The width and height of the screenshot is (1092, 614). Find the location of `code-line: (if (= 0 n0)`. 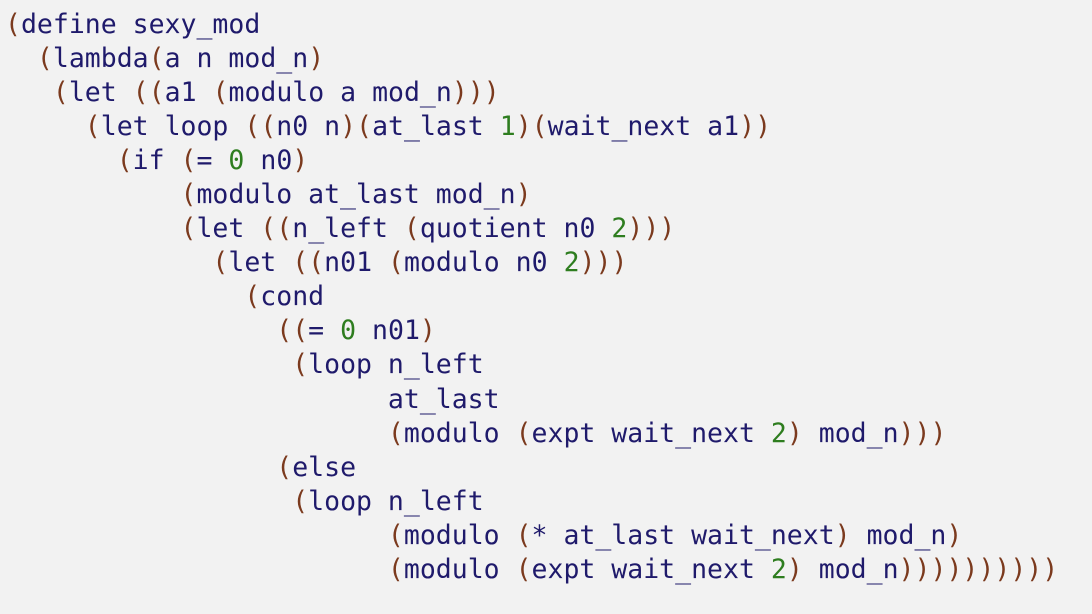

code-line: (if (= 0 n0) is located at coordinates (531, 161).